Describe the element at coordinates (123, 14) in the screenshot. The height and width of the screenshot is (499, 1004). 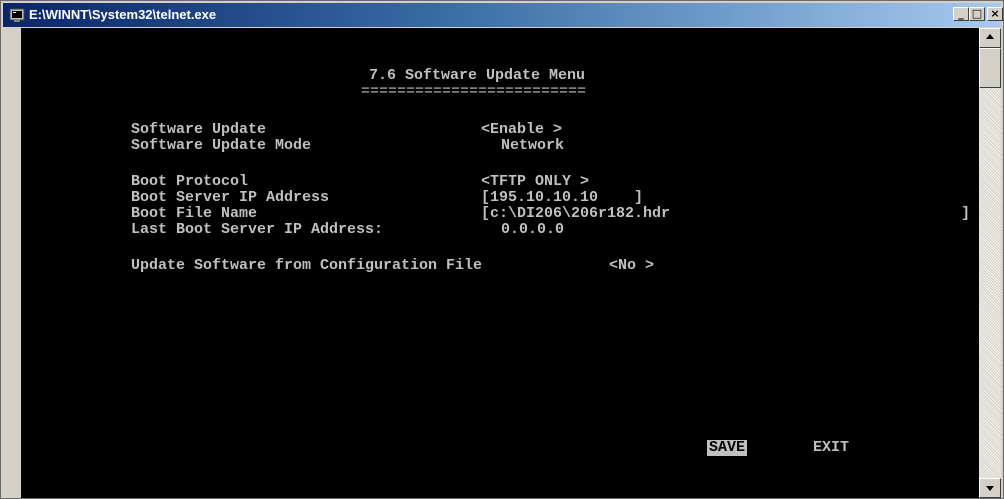
I see `window-title: E:\WINNT\System32\telnet.exe` at that location.